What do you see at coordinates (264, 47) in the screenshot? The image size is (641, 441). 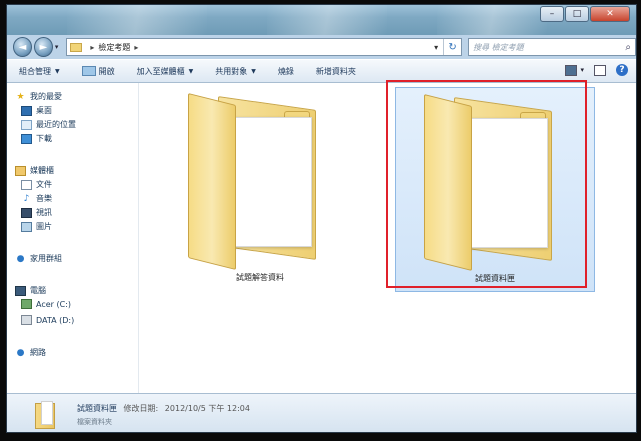 I see `address-bar: ▸ 檢定考題 ▸ ▾ ↻` at bounding box center [264, 47].